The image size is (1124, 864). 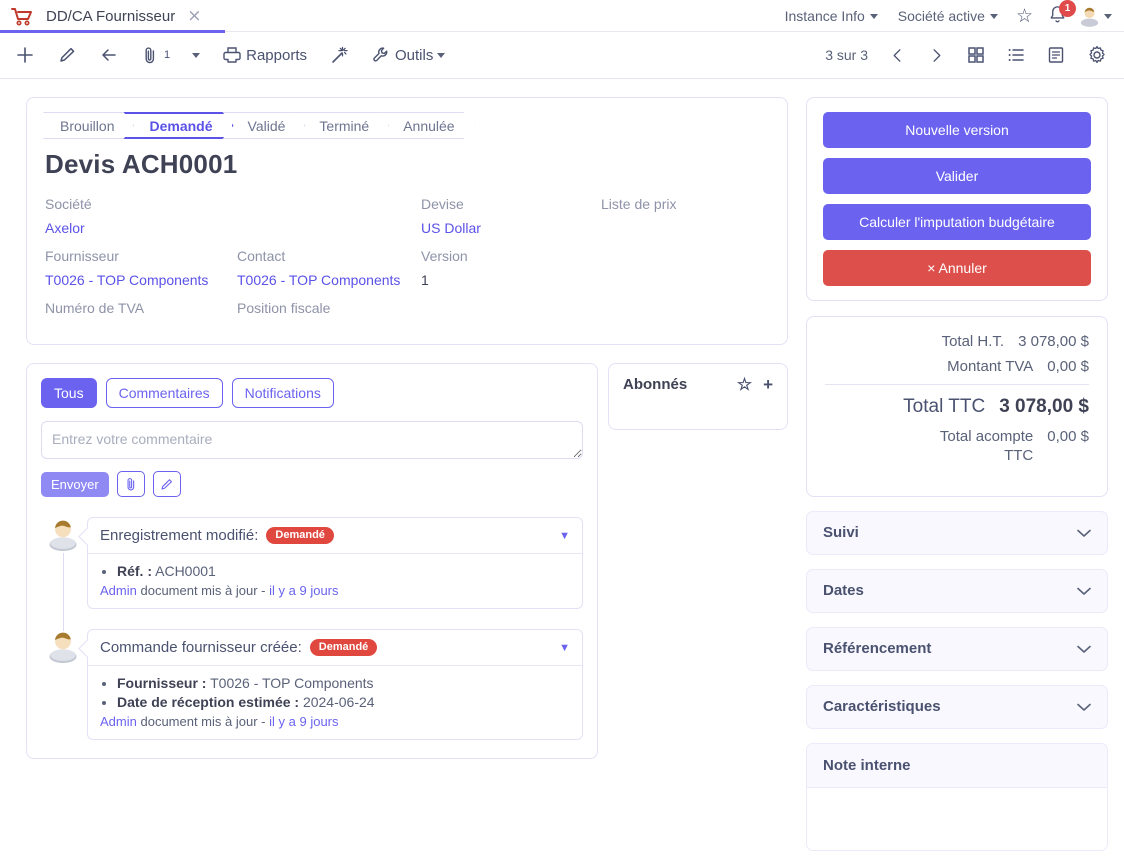 What do you see at coordinates (194, 16) in the screenshot?
I see `close-icon: ×` at bounding box center [194, 16].